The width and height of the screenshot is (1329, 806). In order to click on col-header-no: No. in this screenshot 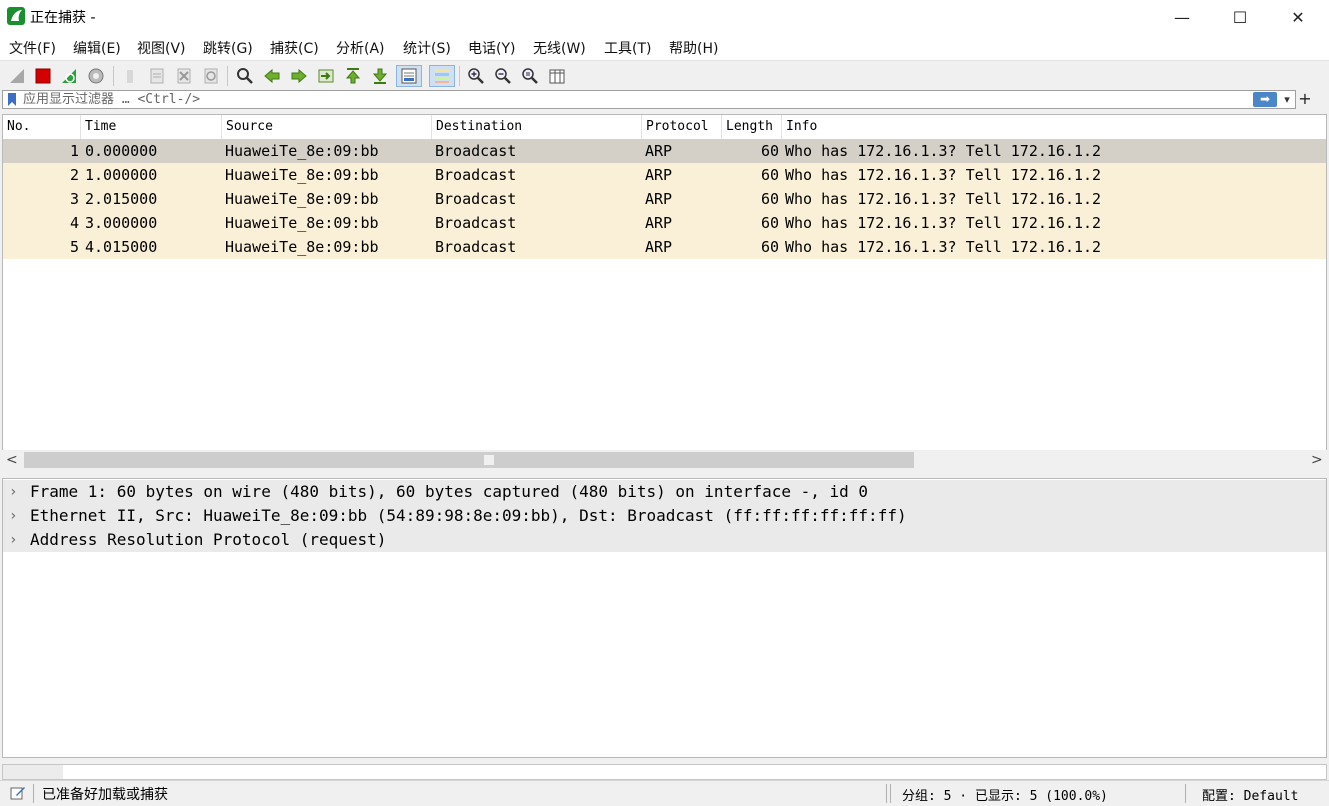, I will do `click(42, 127)`.